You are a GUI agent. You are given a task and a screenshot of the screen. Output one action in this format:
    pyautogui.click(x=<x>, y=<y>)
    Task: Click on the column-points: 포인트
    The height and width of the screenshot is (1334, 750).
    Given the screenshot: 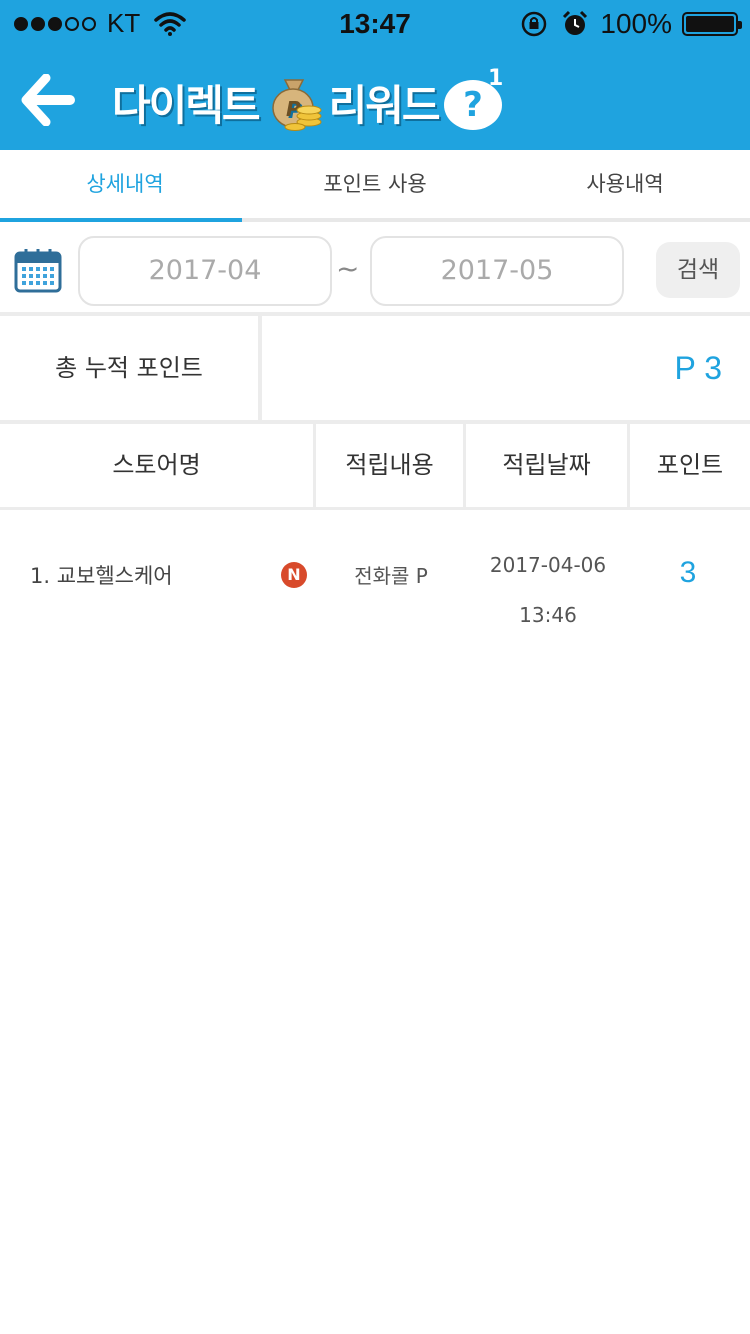 What is the action you would take?
    pyautogui.click(x=690, y=465)
    